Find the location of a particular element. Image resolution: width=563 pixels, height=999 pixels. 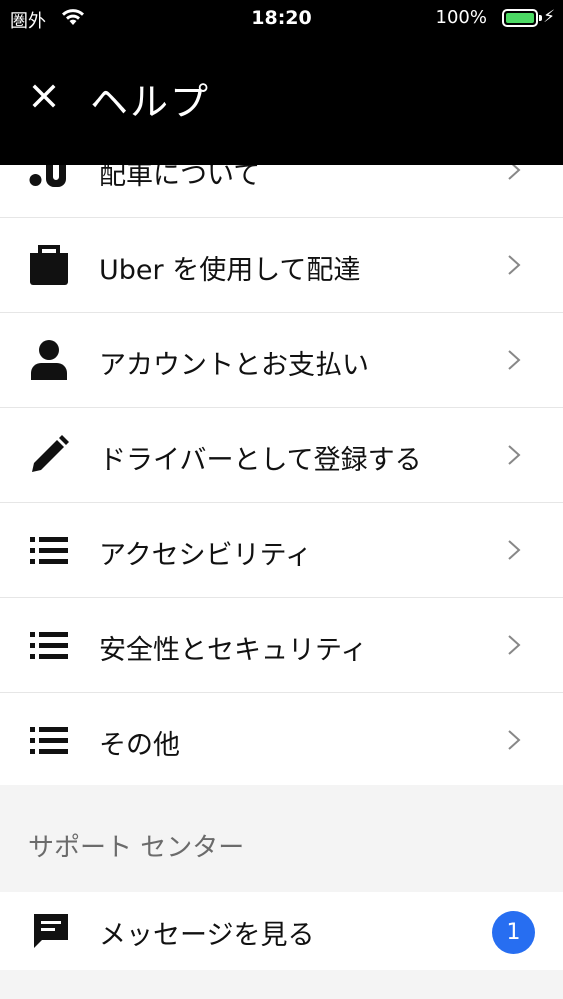

help-item-label: アクセシビリティ is located at coordinates (206, 555).